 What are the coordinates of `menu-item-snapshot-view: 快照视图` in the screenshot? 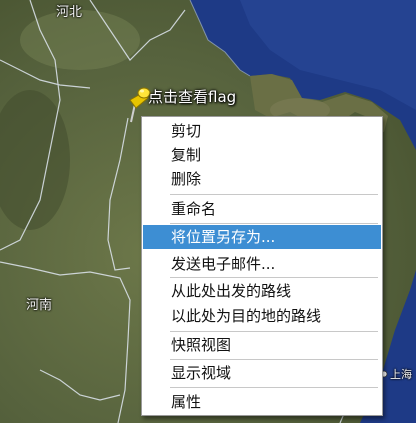 It's located at (262, 345).